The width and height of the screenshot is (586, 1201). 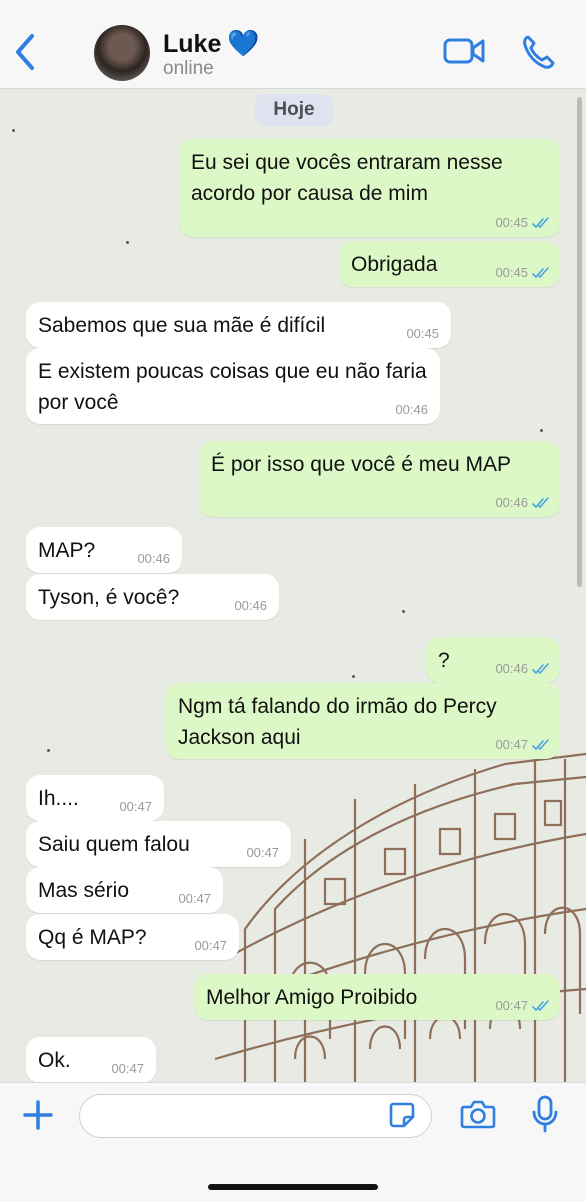 I want to click on composer-bar, so click(x=293, y=1141).